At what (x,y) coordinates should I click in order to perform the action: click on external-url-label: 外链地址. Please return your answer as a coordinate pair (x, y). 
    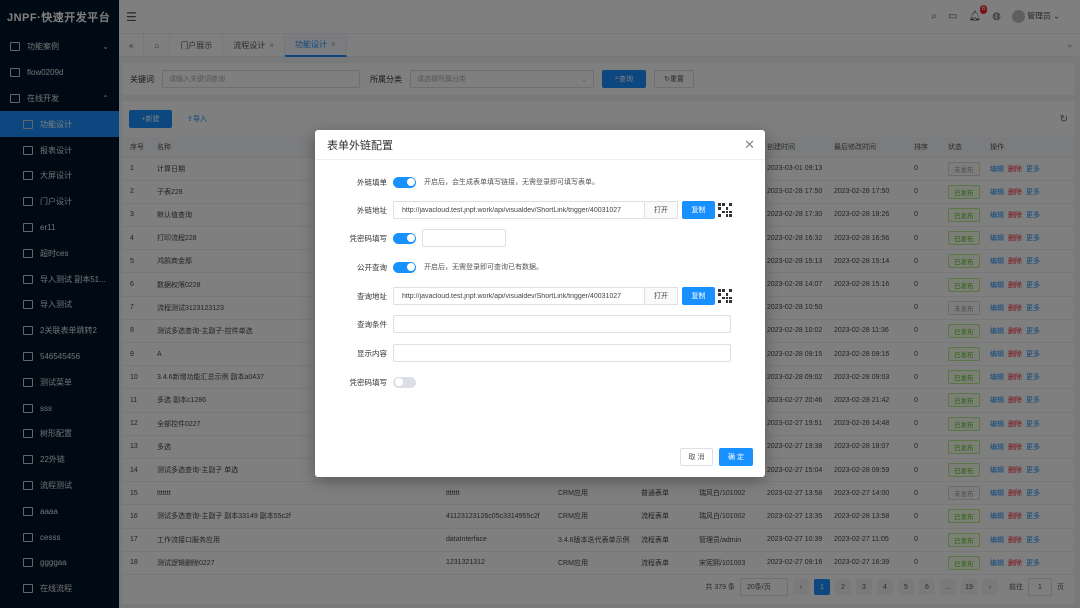
    Looking at the image, I should click on (372, 210).